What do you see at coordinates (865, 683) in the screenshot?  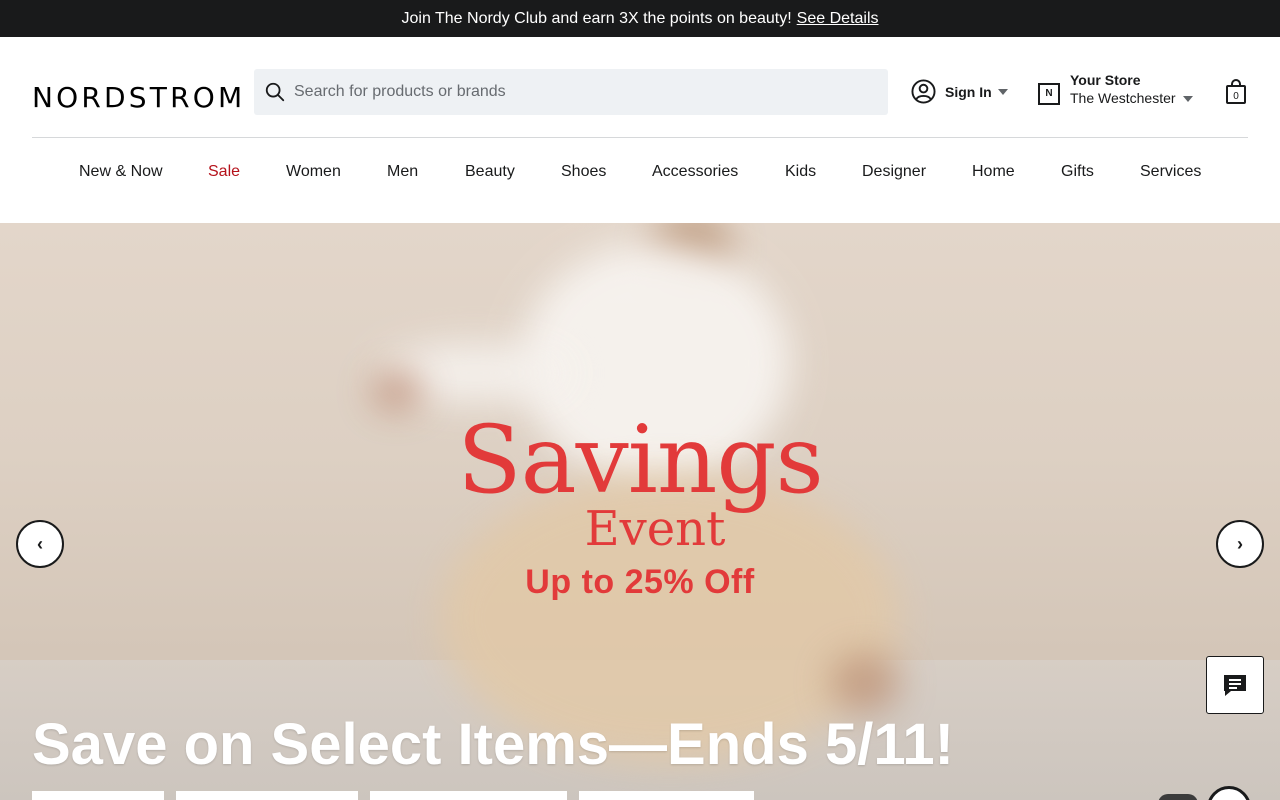 I see `hero-figure-foot` at bounding box center [865, 683].